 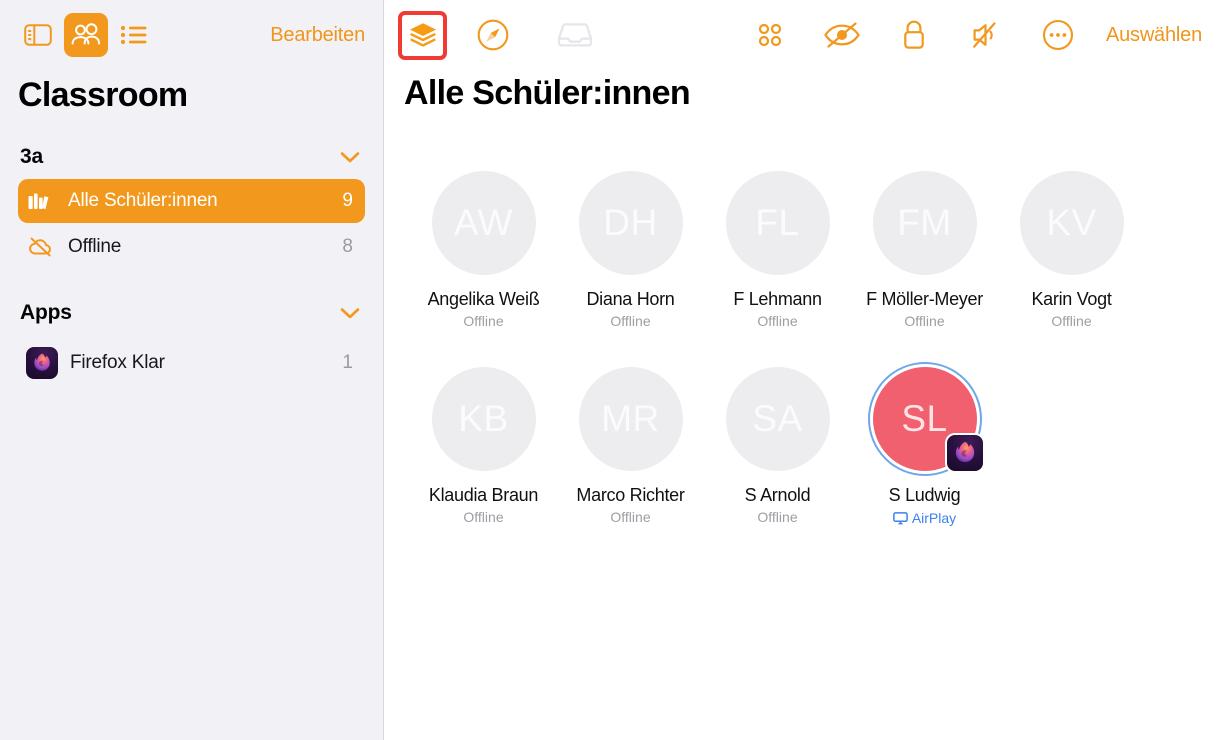 What do you see at coordinates (31, 156) in the screenshot?
I see `sidebar-section-title: 3a` at bounding box center [31, 156].